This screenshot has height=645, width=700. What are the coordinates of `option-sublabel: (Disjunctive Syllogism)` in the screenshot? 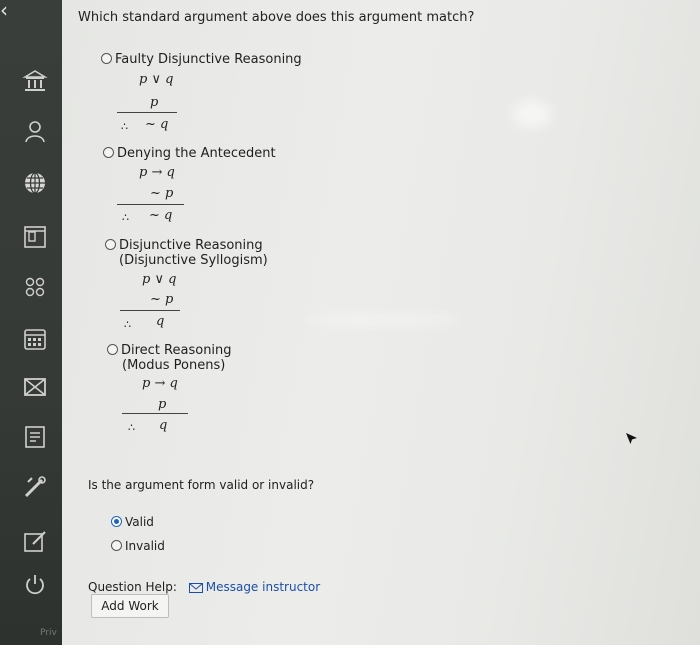 It's located at (193, 260).